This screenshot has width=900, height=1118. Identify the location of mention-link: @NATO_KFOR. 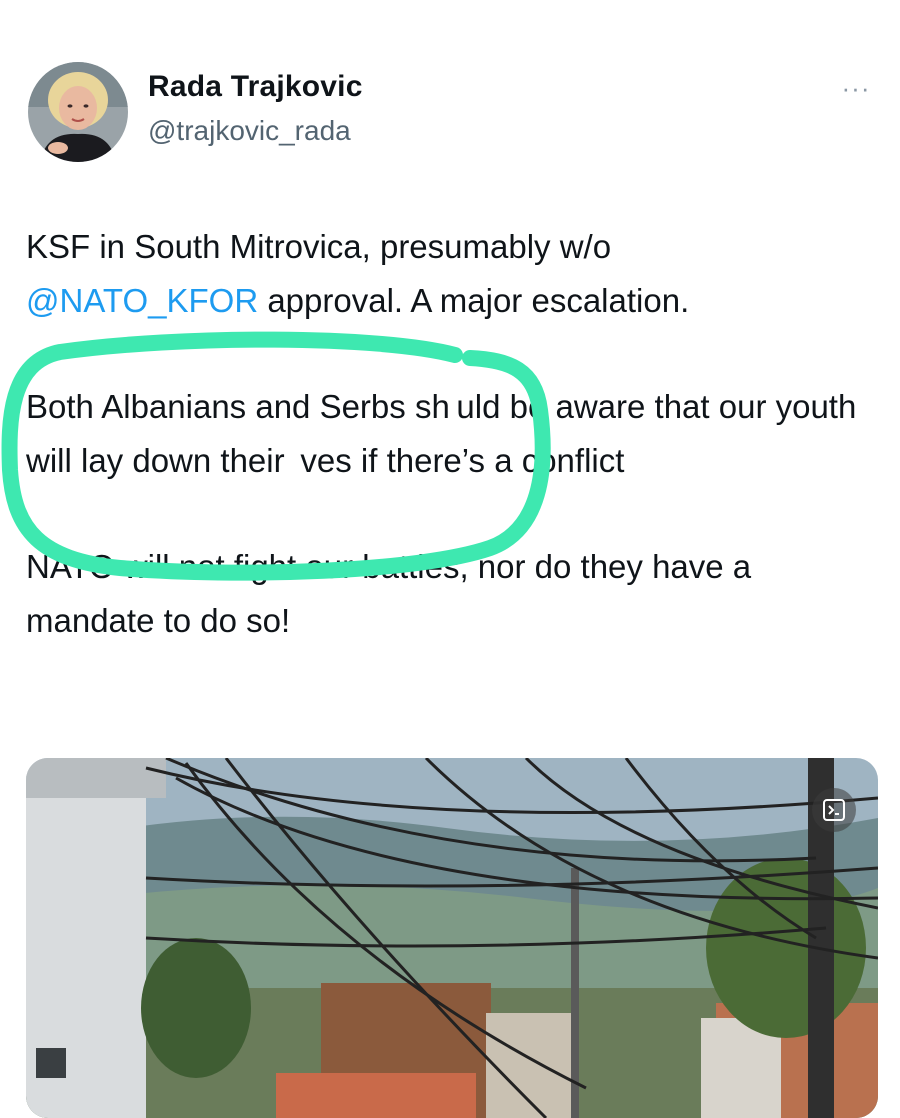
(142, 300).